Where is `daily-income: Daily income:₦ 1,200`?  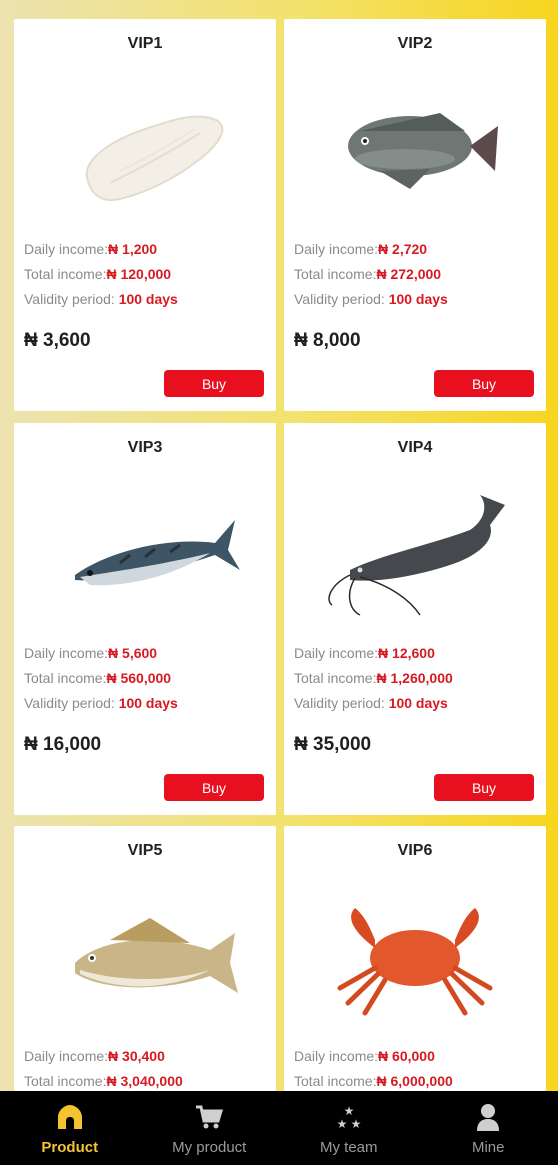
daily-income: Daily income:₦ 1,200 is located at coordinates (91, 249).